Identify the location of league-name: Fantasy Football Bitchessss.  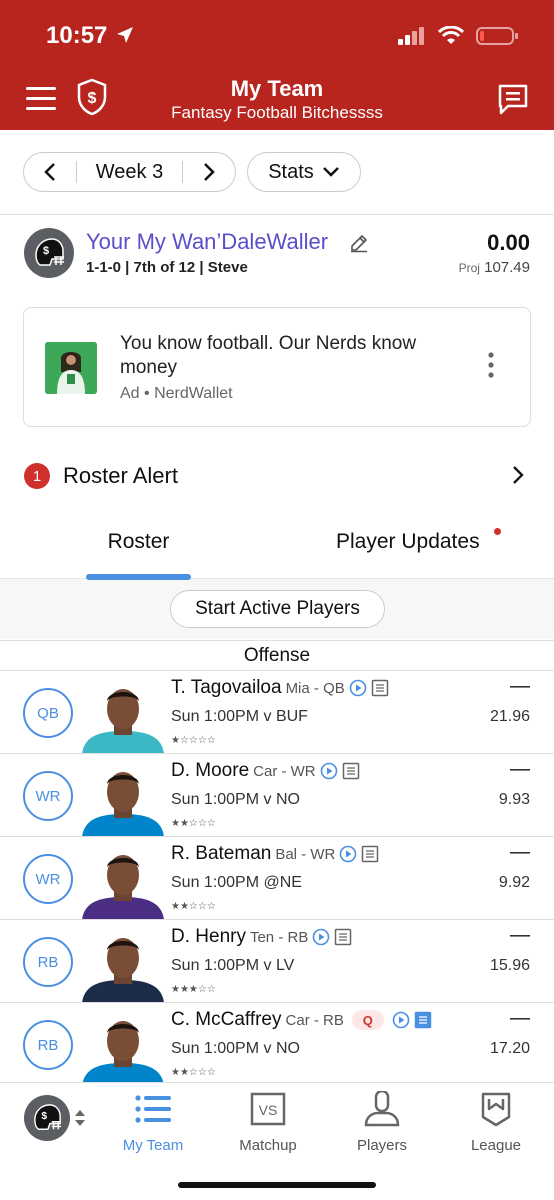
(277, 112).